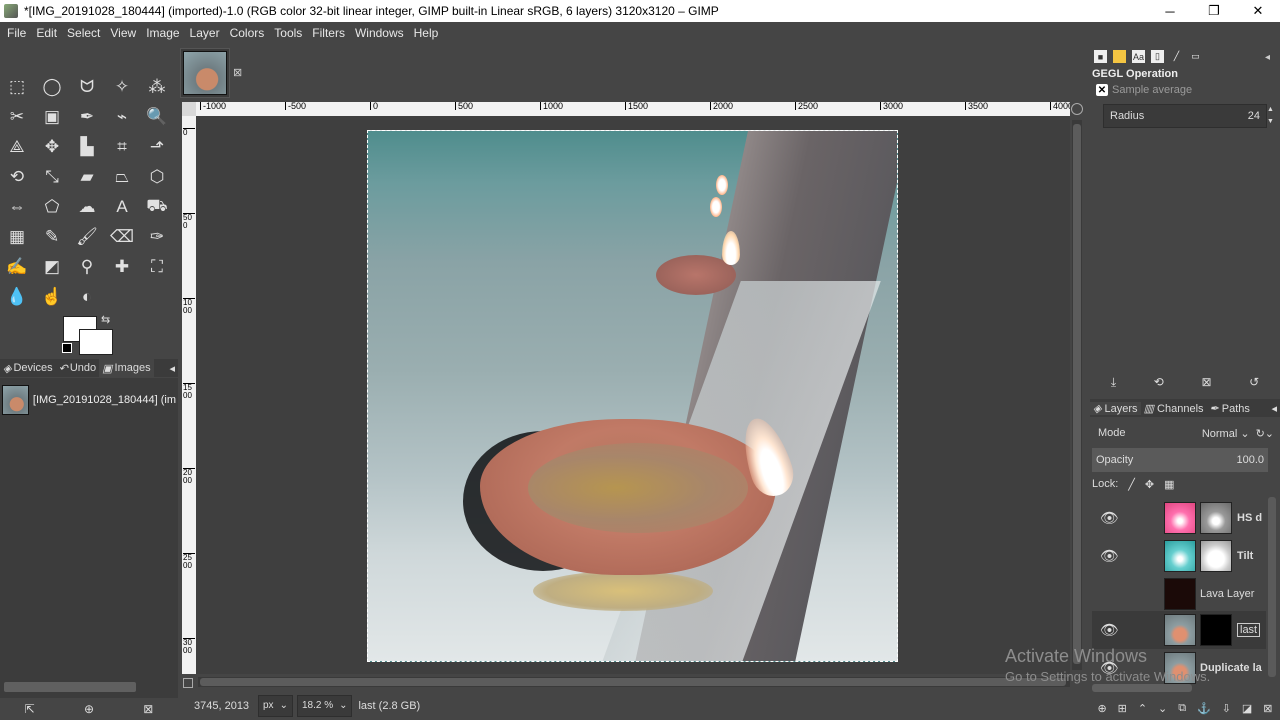 The height and width of the screenshot is (720, 1280). I want to click on switch-mode-icon: ↻⌄, so click(1265, 433).